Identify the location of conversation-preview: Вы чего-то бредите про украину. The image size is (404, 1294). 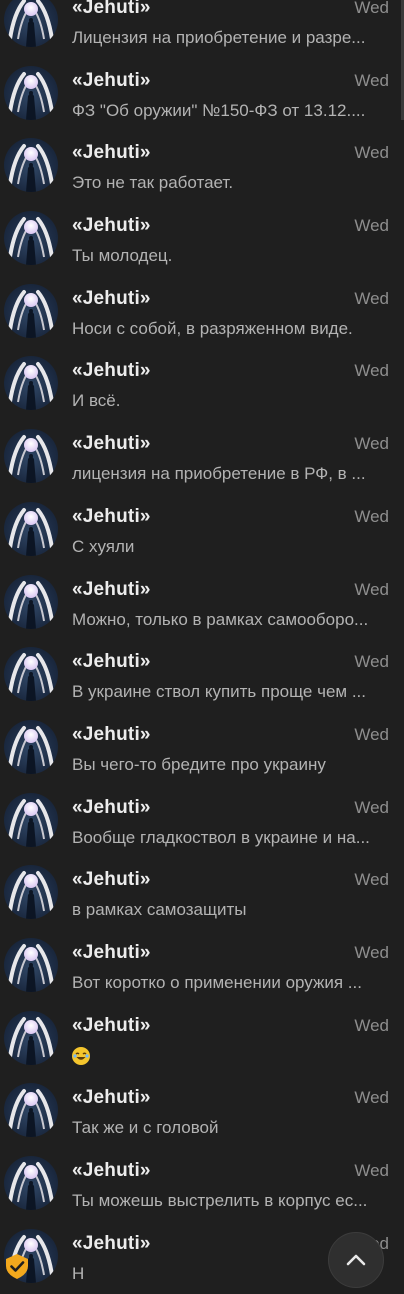
(199, 764).